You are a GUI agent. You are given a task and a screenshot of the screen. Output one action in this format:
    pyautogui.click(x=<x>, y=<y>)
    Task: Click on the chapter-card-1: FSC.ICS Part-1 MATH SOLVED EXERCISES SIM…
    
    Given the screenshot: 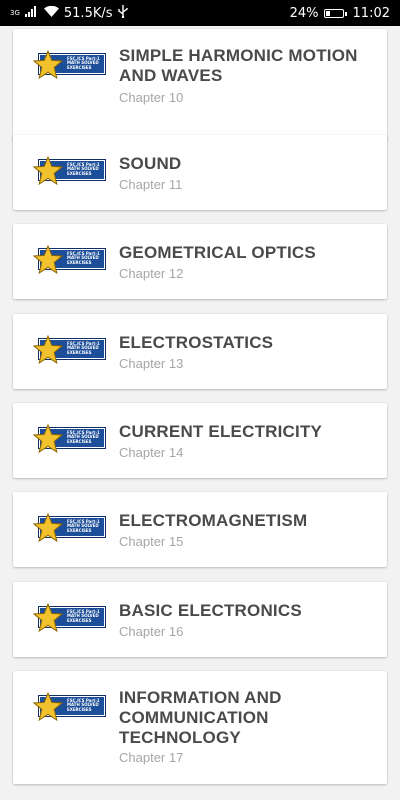 What is the action you would take?
    pyautogui.click(x=200, y=85)
    